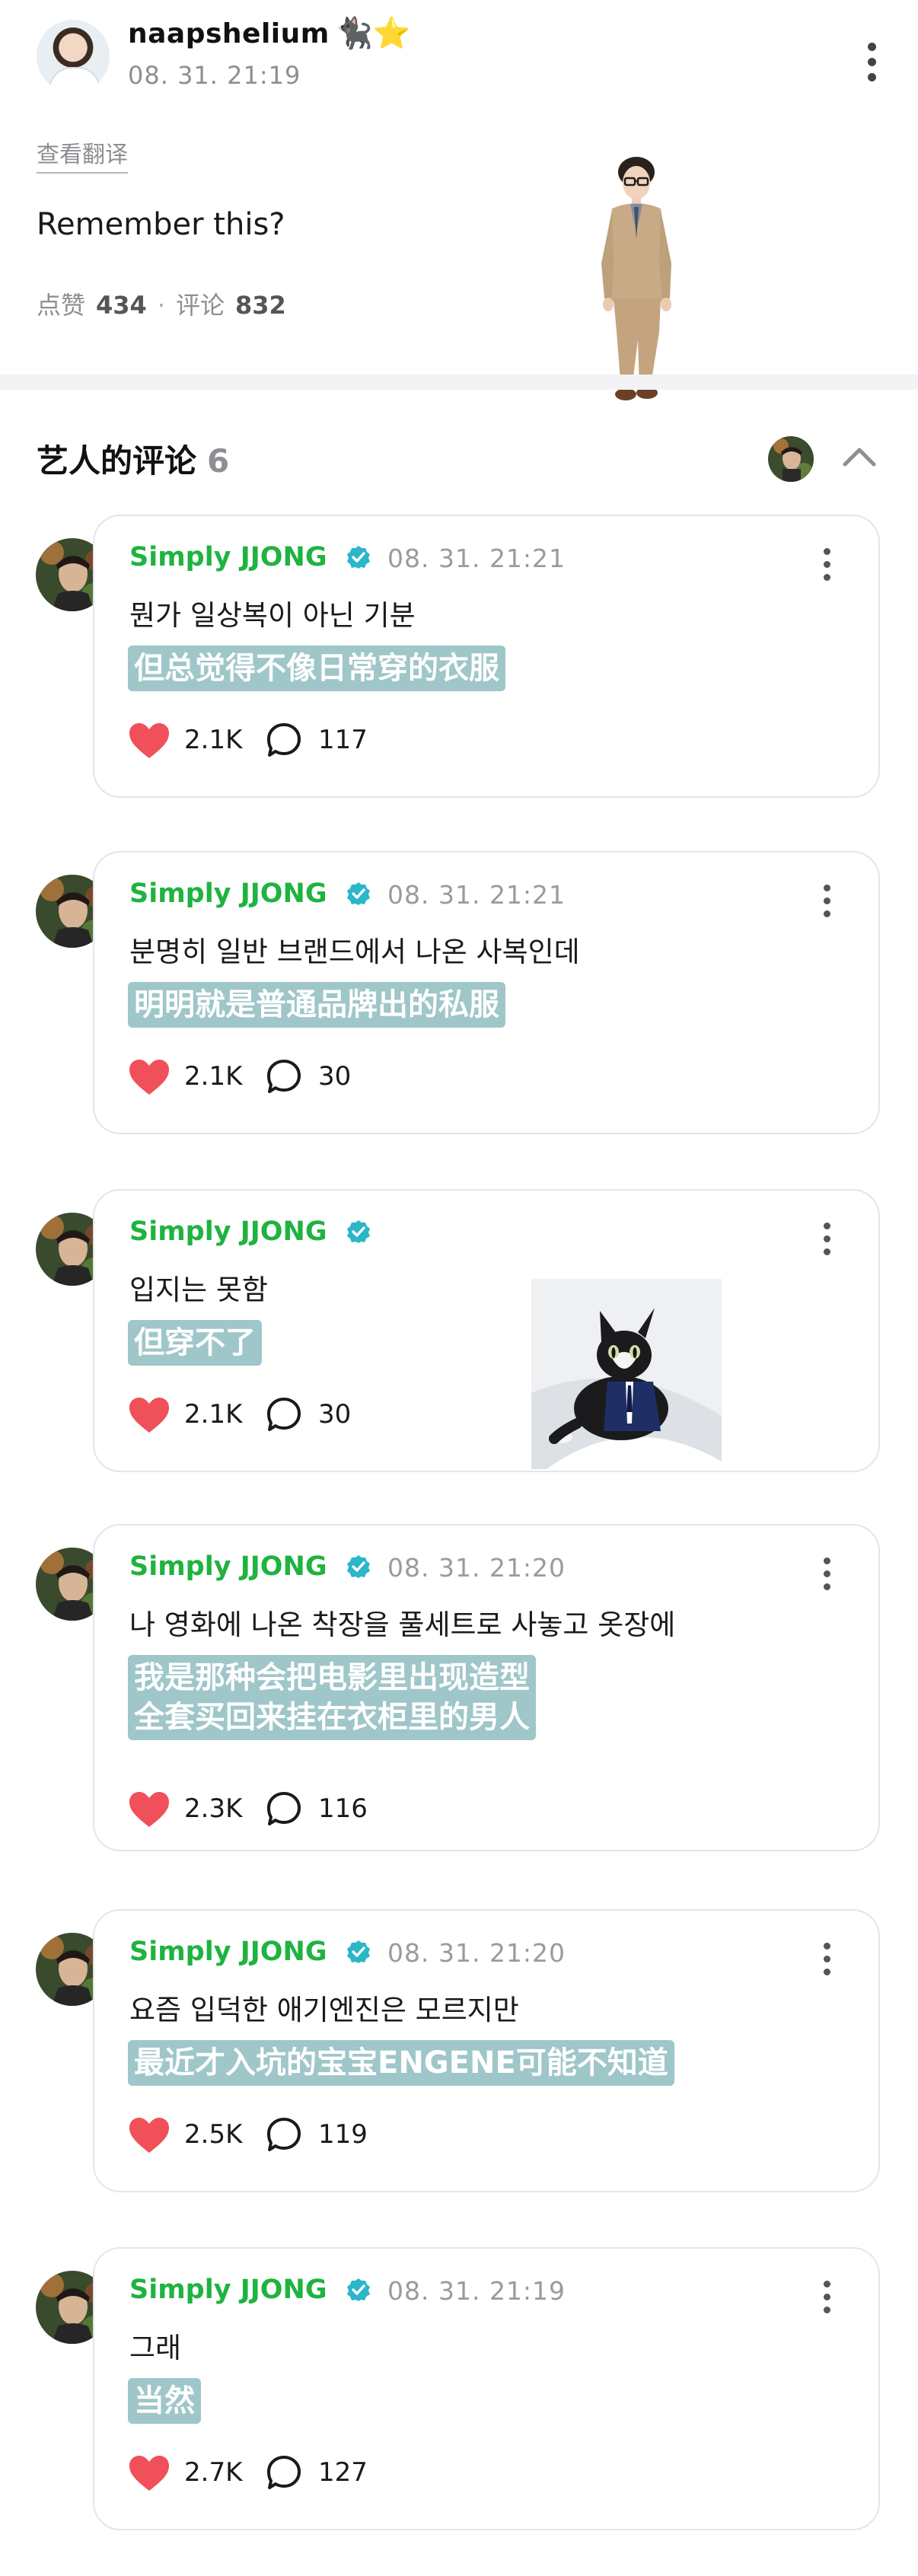 This screenshot has width=918, height=2576. I want to click on comment-translation: 当然, so click(164, 2401).